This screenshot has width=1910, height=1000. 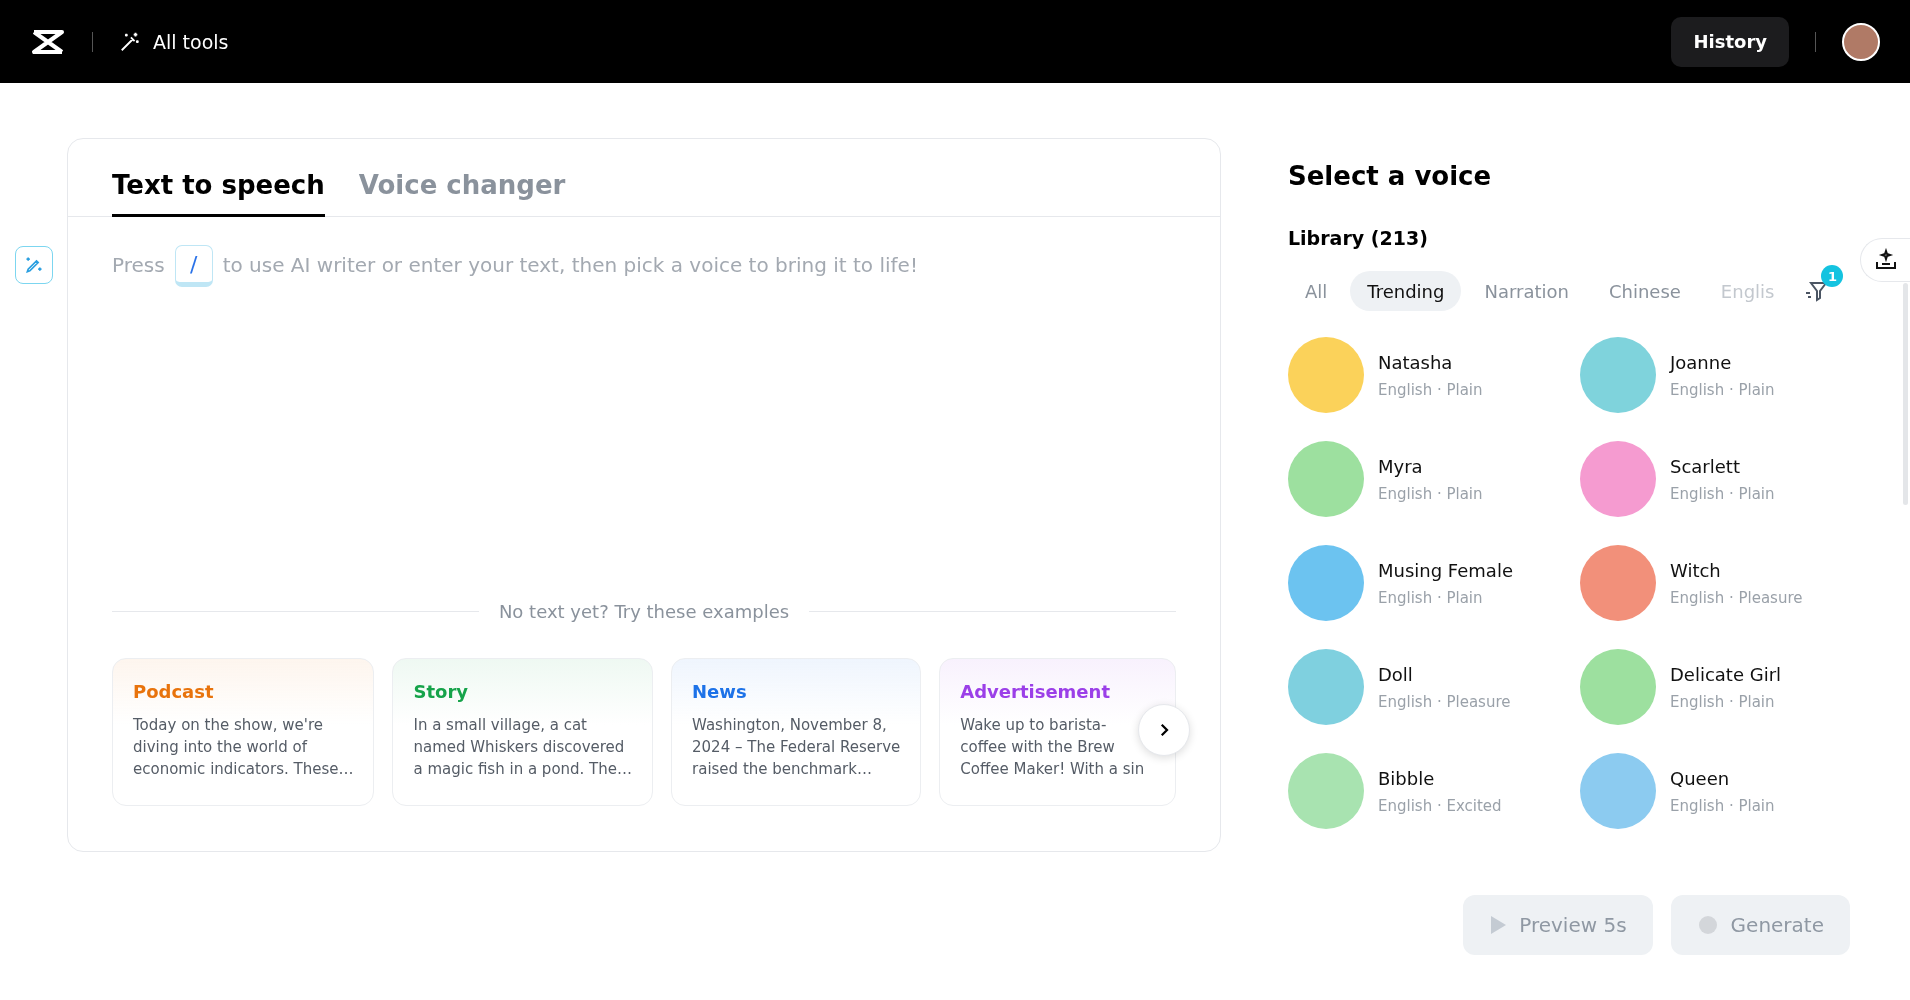 I want to click on voice-item: Joanne English · Plain, so click(x=1720, y=375).